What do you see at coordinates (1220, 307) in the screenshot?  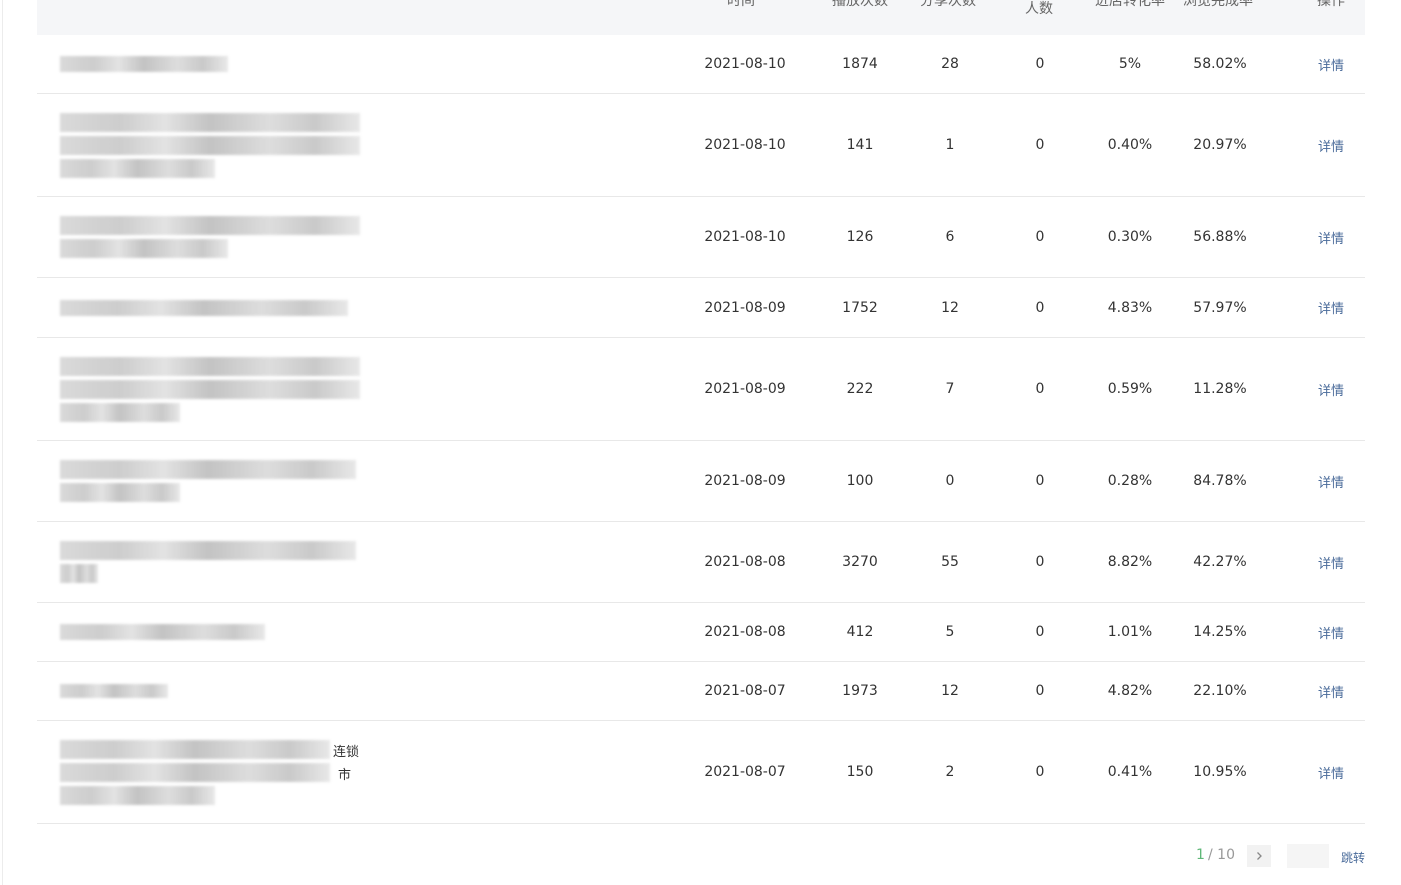 I see `cell-rate2: 57.97%` at bounding box center [1220, 307].